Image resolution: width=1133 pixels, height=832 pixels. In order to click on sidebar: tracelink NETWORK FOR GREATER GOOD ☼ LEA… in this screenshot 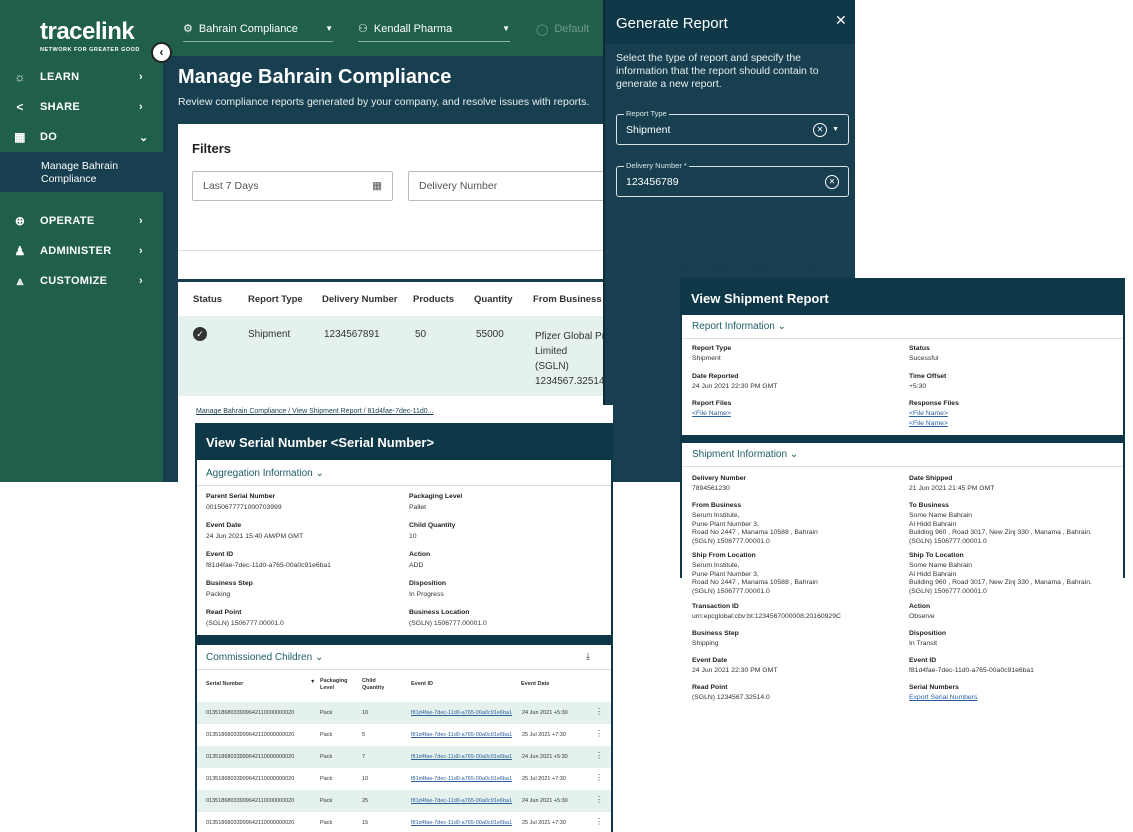, I will do `click(81, 241)`.